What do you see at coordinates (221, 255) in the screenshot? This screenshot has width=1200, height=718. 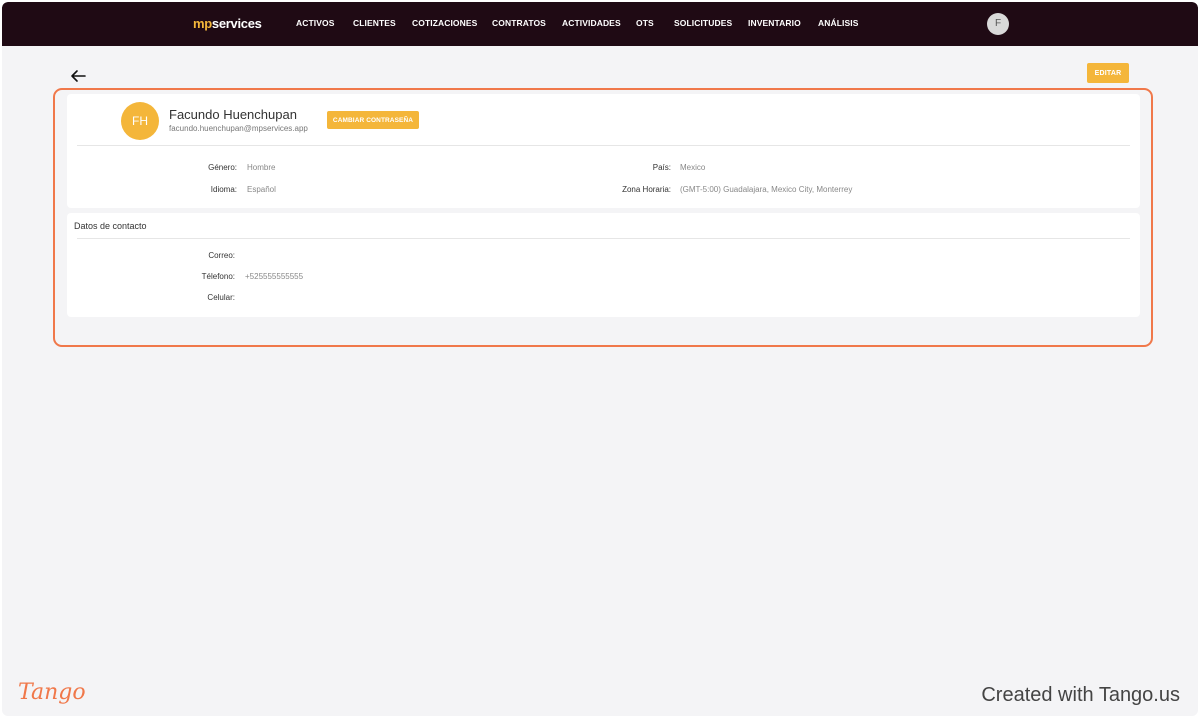 I see `email-label: Correo:` at bounding box center [221, 255].